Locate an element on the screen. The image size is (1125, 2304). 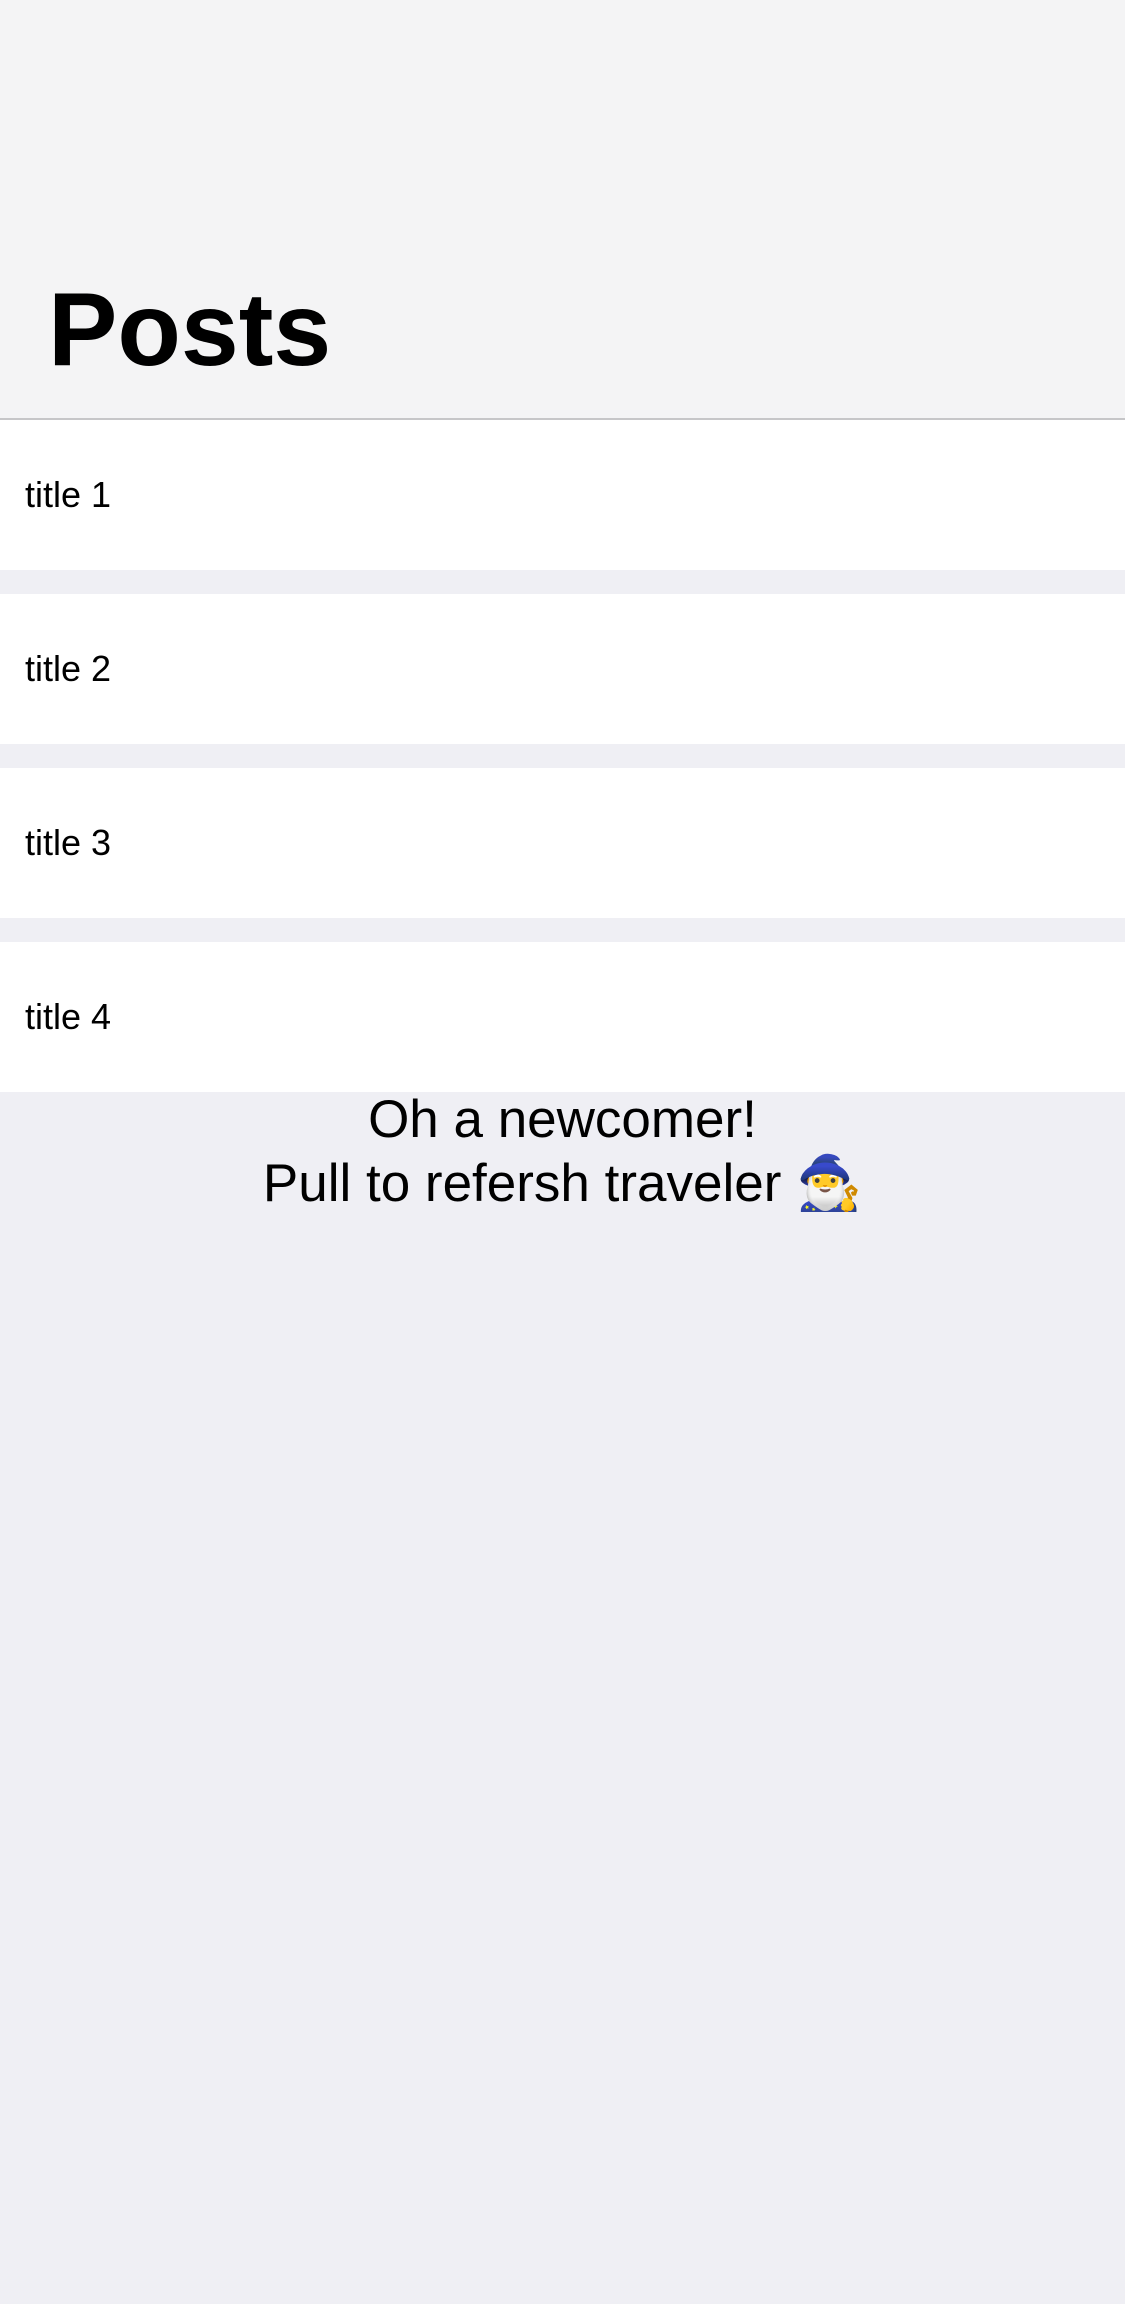
message-line-2-text: Pull to refersh traveler is located at coordinates (522, 1183).